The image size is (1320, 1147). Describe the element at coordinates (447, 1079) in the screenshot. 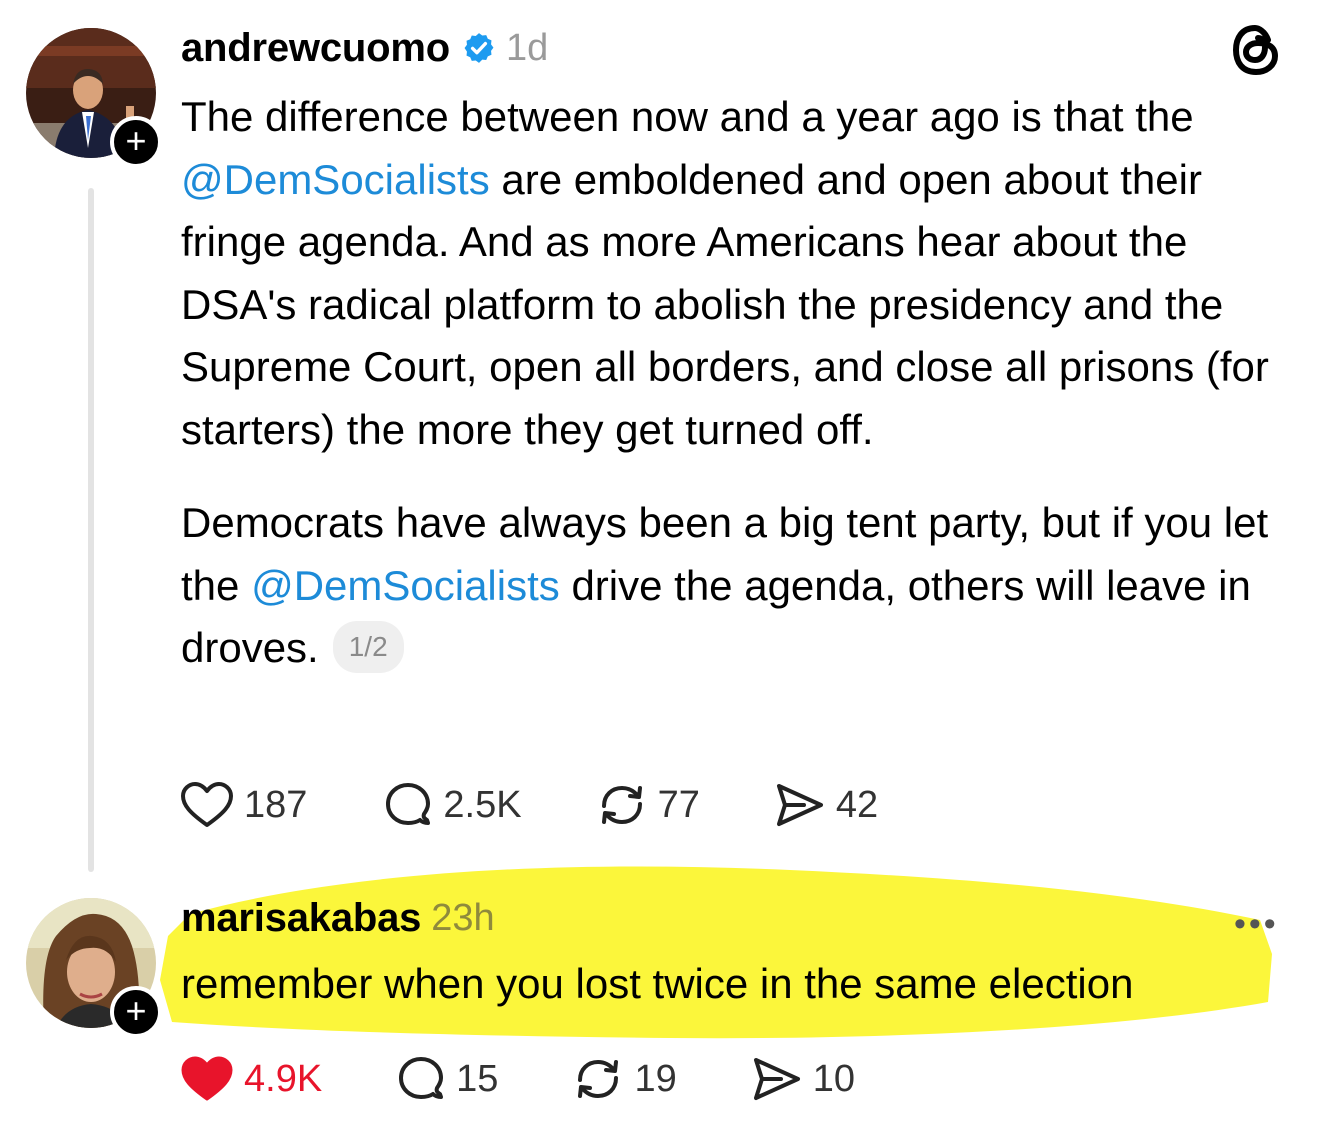

I see `comment-button: 15` at that location.